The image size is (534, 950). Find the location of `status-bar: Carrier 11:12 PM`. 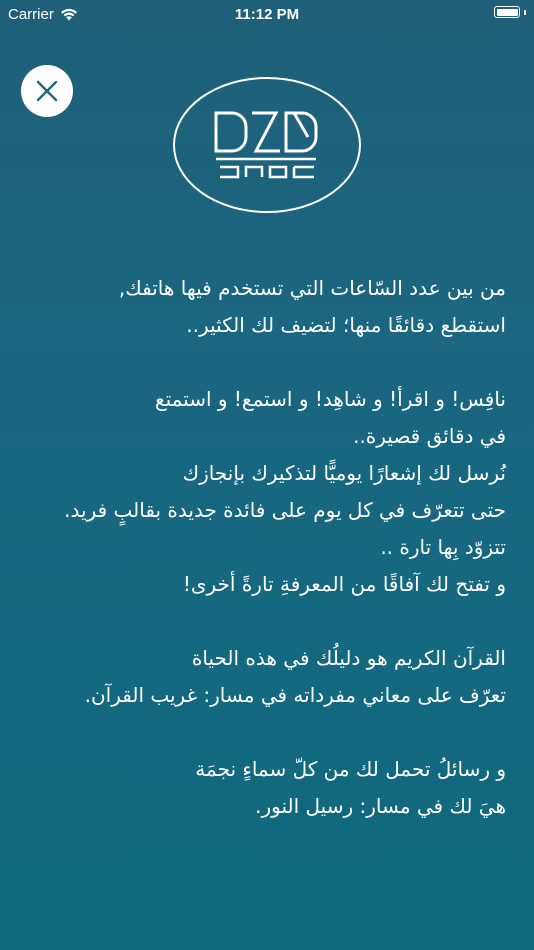

status-bar: Carrier 11:12 PM is located at coordinates (267, 15).